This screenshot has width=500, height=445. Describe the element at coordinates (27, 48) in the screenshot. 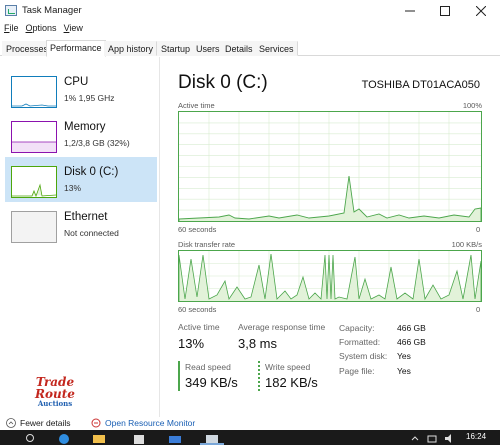

I see `tab-processes: Processes` at that location.